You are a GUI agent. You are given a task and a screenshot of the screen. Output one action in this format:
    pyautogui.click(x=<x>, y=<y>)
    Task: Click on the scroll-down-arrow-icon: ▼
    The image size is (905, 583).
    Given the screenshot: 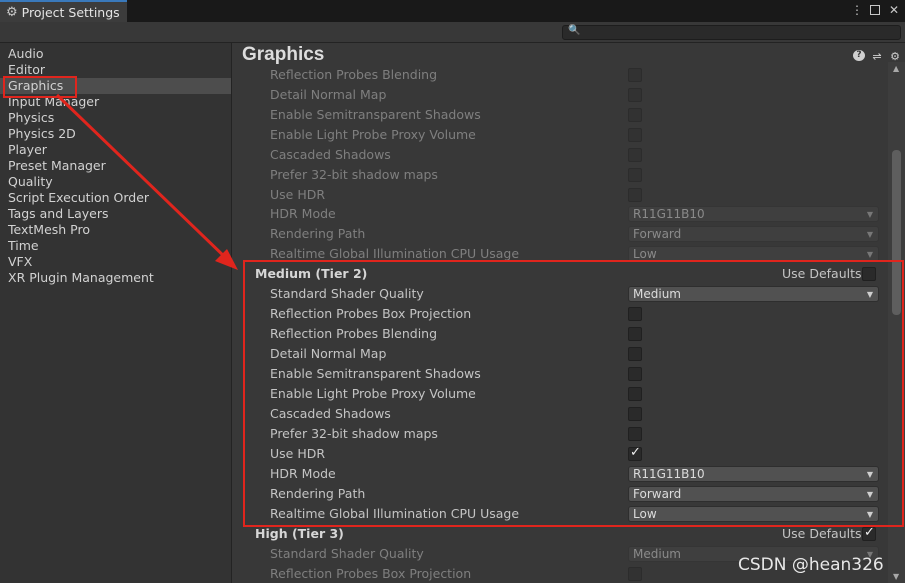 What is the action you would take?
    pyautogui.click(x=896, y=576)
    